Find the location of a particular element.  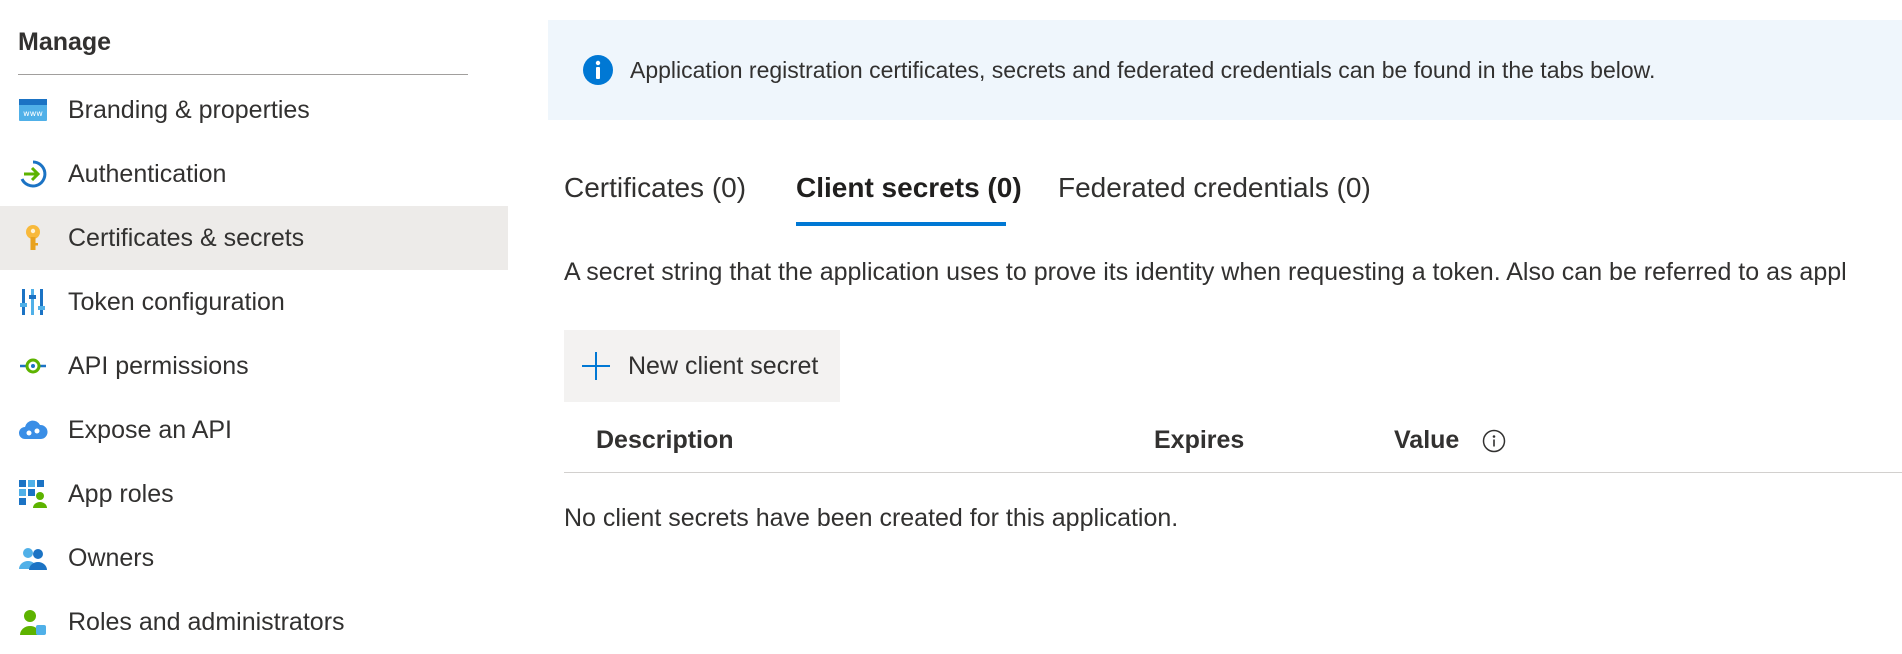

token-config-icon is located at coordinates (32, 302).